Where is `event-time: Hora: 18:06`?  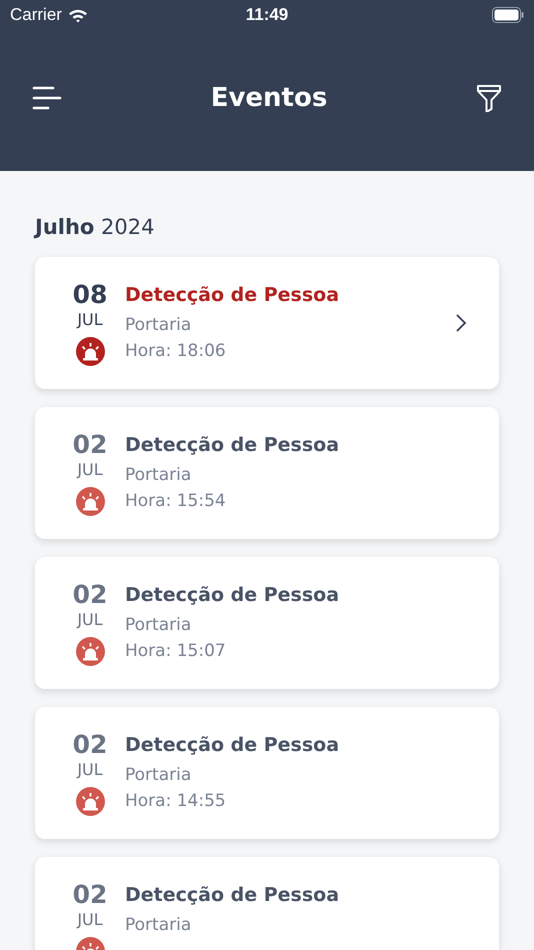
event-time: Hora: 18:06 is located at coordinates (176, 351).